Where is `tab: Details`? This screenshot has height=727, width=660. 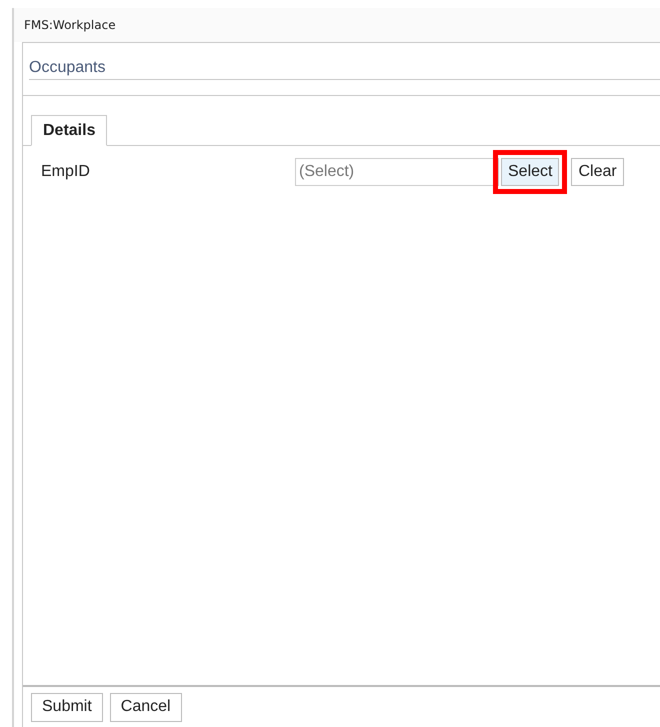
tab: Details is located at coordinates (69, 130).